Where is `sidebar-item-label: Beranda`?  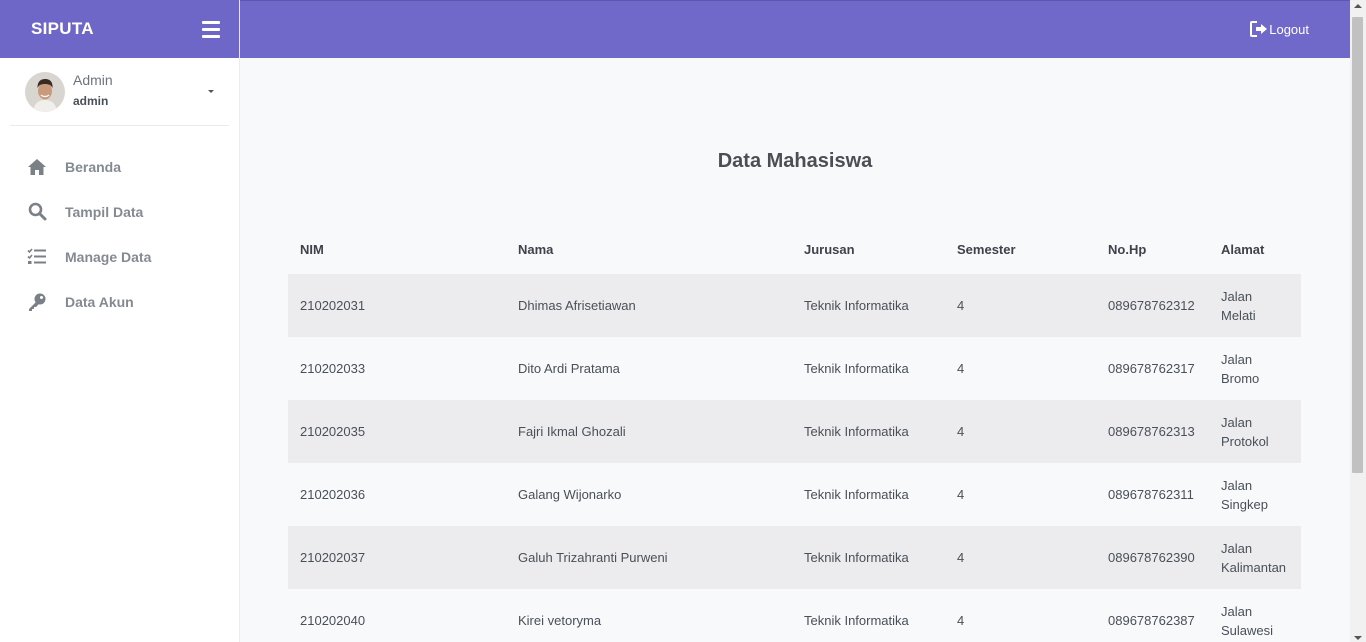 sidebar-item-label: Beranda is located at coordinates (93, 166).